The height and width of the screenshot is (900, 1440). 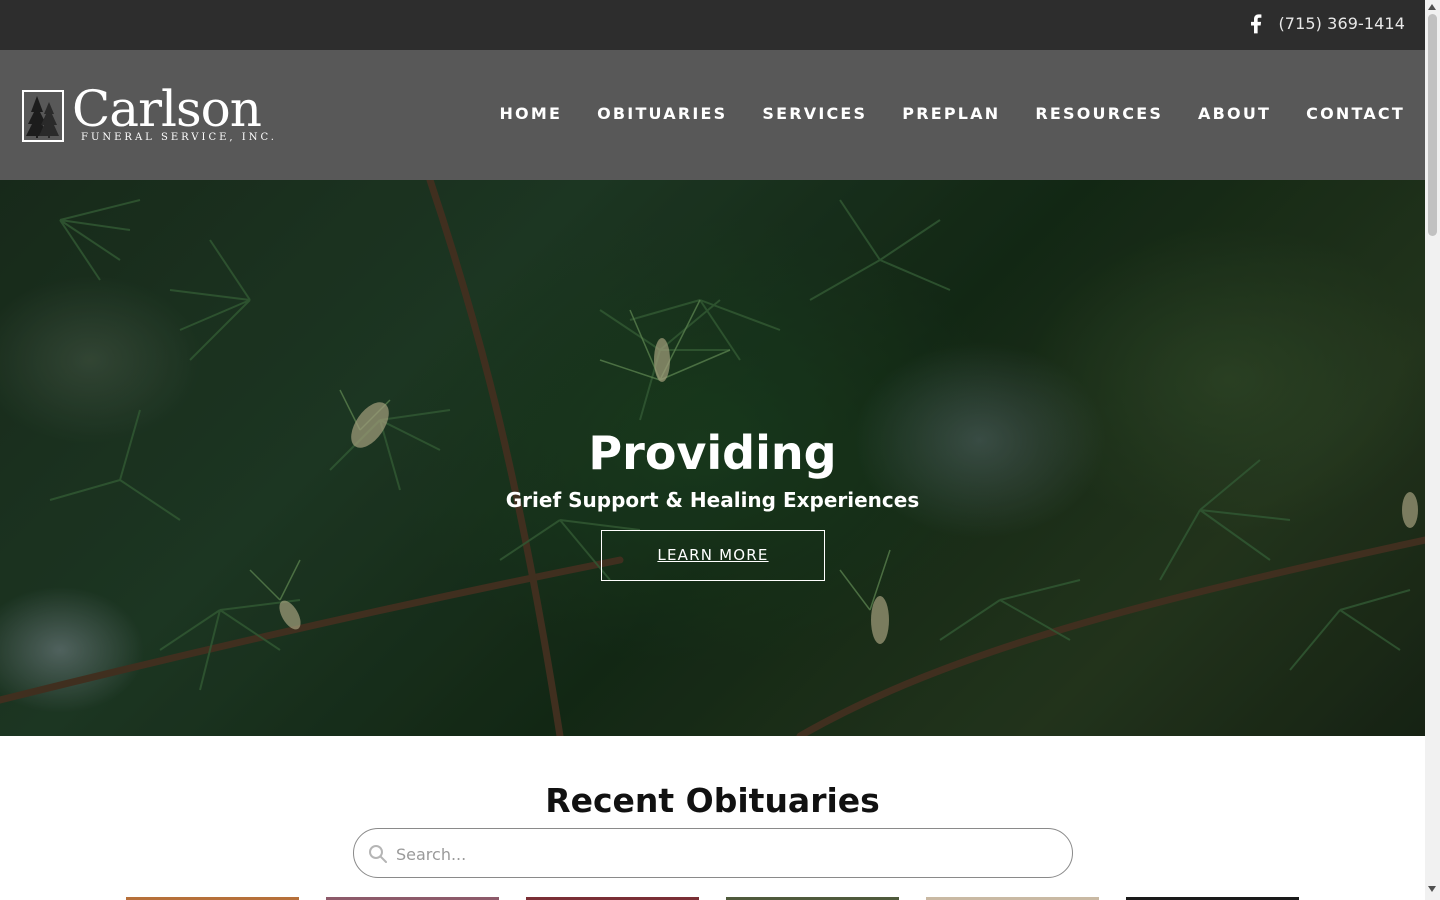 I want to click on nav-contact: CONTACT, so click(x=1355, y=114).